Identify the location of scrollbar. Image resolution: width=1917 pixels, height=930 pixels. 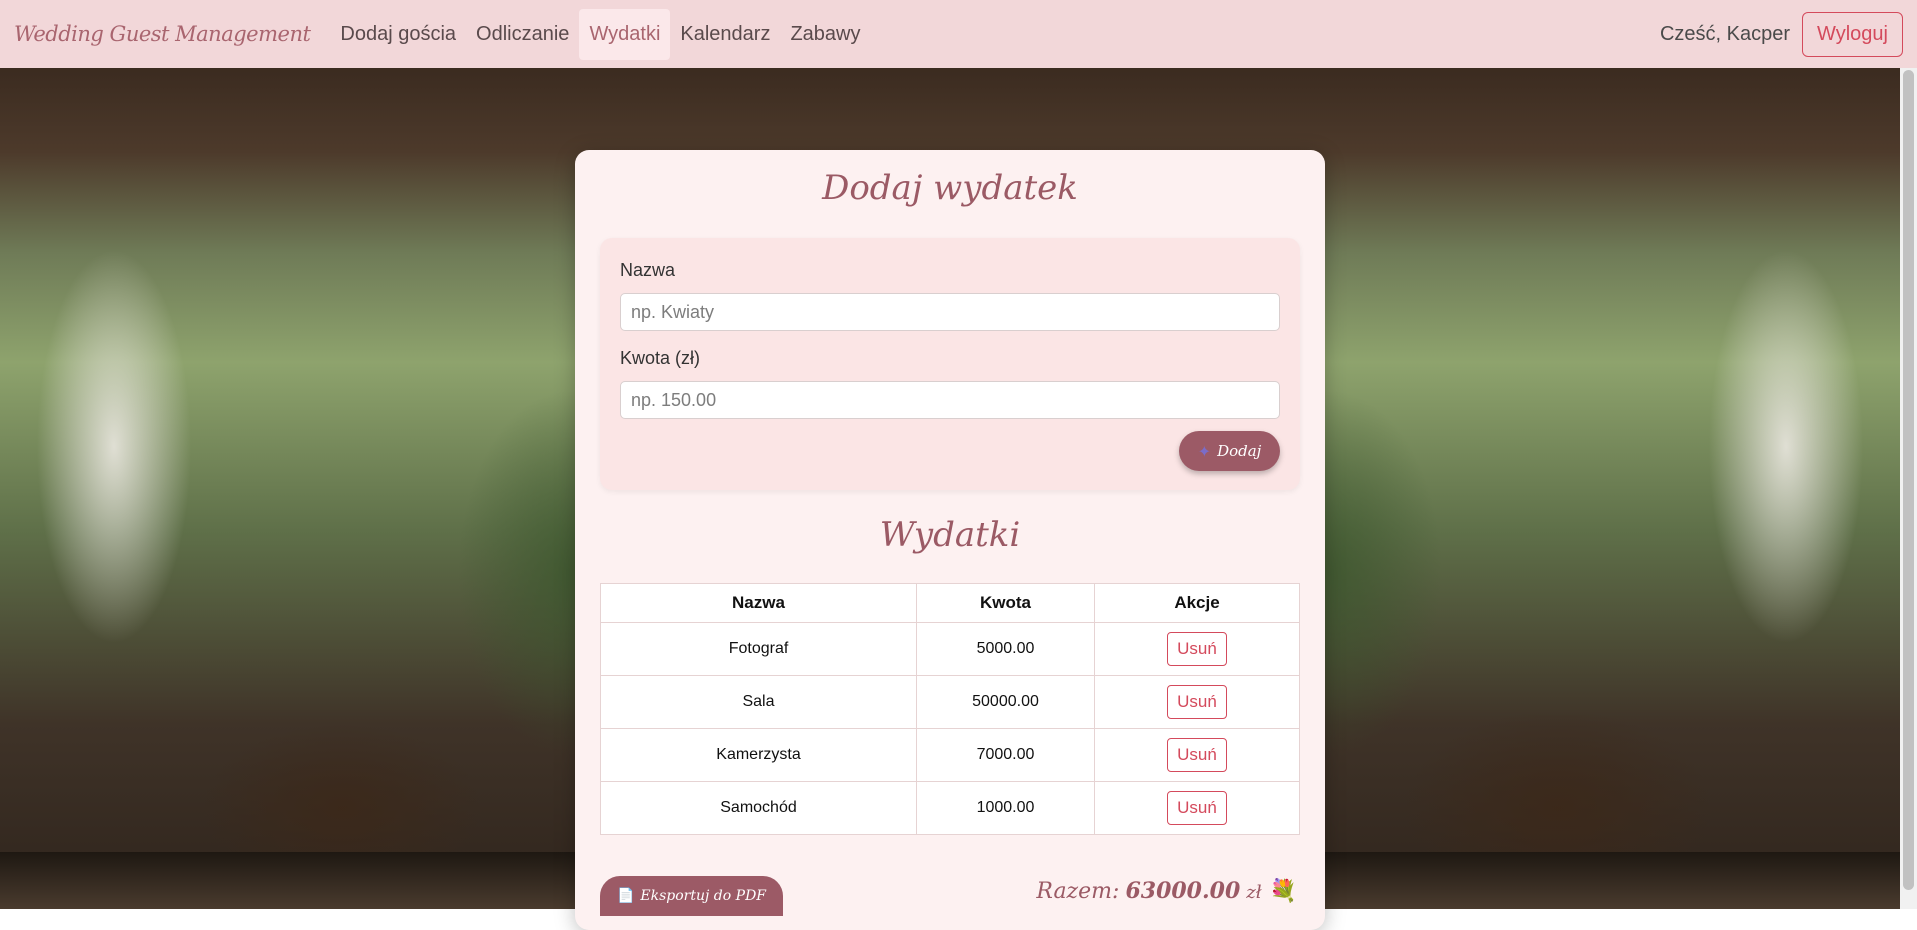
(1908, 488).